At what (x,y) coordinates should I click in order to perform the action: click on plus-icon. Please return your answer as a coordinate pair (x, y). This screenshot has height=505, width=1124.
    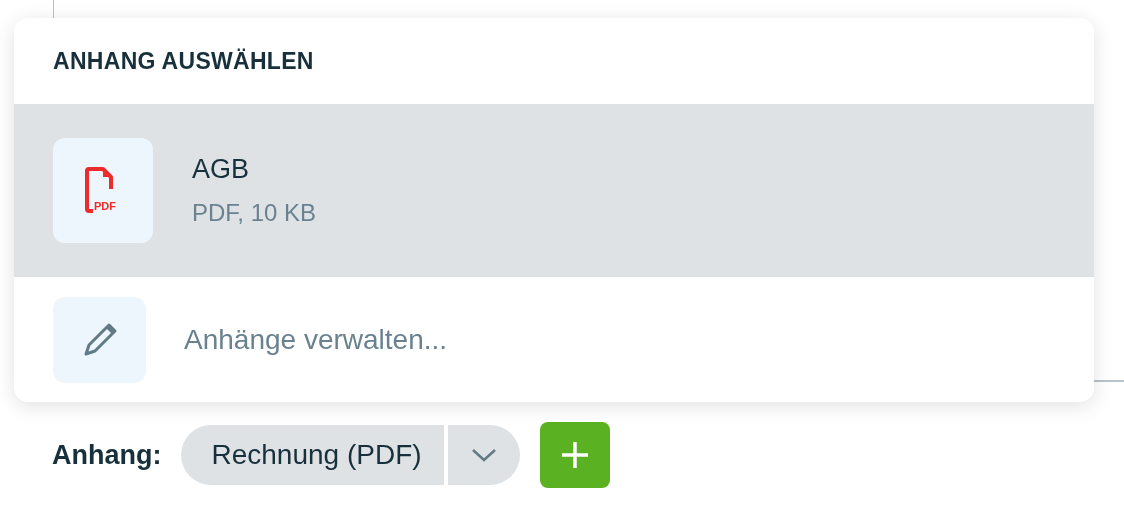
    Looking at the image, I should click on (574, 455).